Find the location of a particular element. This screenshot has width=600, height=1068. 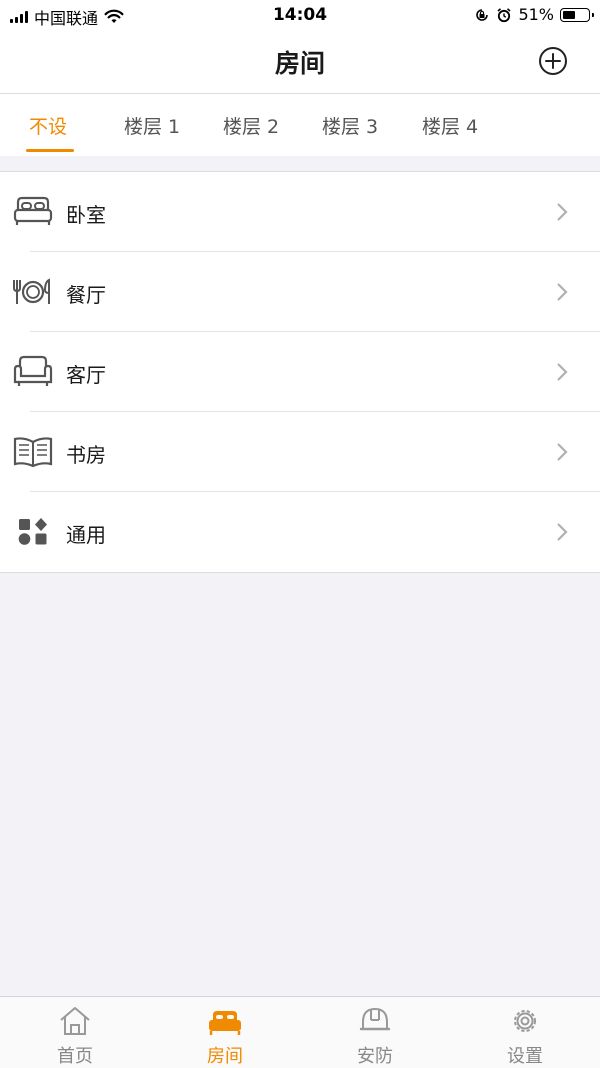

tab-label: 房间 is located at coordinates (225, 1056).